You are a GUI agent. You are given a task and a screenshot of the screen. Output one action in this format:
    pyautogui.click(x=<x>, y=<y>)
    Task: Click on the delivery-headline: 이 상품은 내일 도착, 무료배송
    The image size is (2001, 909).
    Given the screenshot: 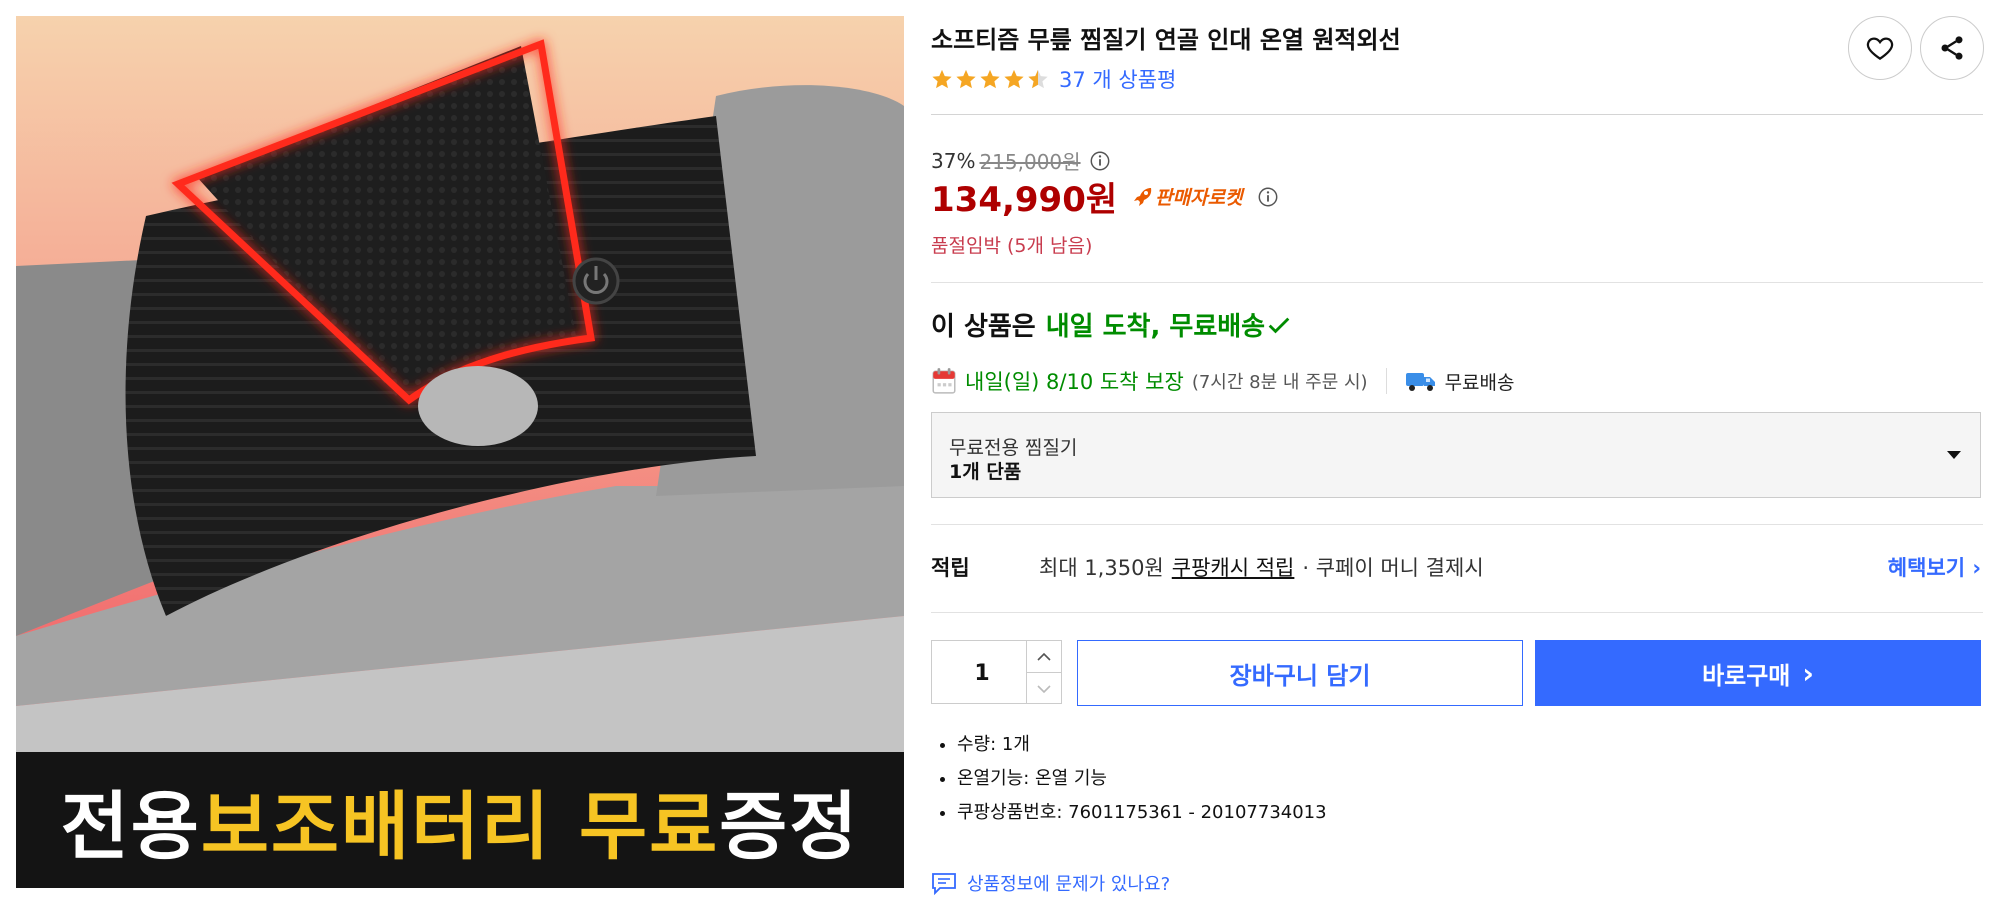 What is the action you would take?
    pyautogui.click(x=1112, y=324)
    